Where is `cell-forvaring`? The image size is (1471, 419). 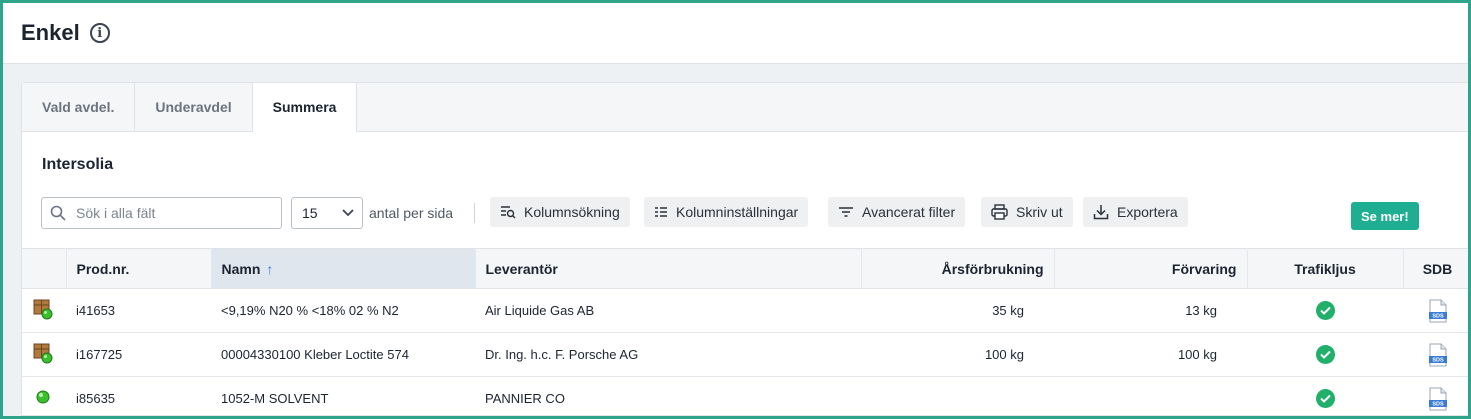
cell-forvaring is located at coordinates (1150, 396).